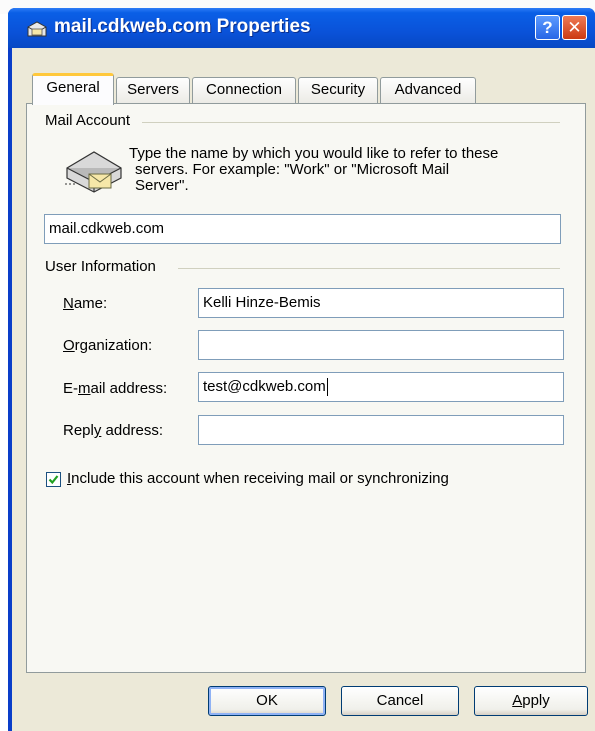 This screenshot has height=731, width=595. Describe the element at coordinates (69, 345) in the screenshot. I see `organization-label-hotkey: O` at that location.